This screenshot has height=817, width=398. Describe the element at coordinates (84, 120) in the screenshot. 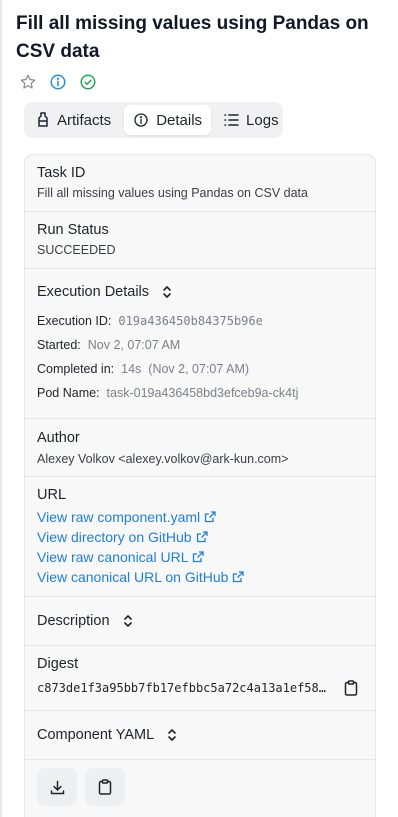

I see `tab-artifacts-label: Artifacts` at that location.